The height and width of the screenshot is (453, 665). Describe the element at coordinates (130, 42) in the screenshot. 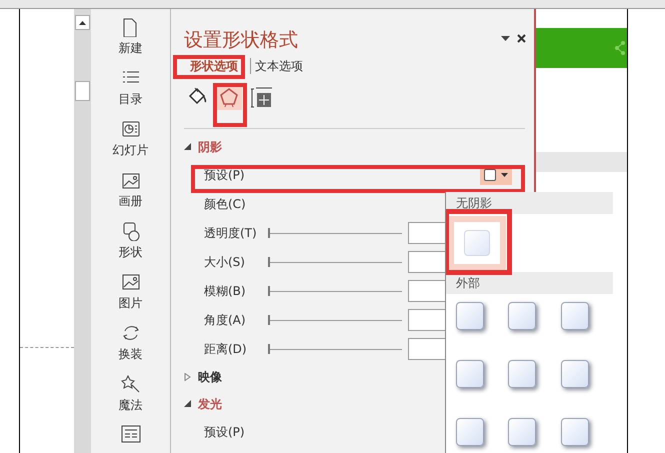

I see `sidebar-item: 新建` at that location.